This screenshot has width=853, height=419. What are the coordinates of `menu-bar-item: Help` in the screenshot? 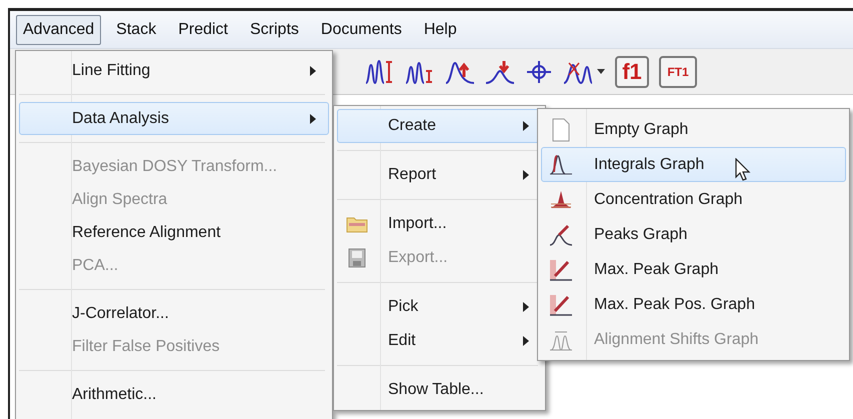 It's located at (440, 29).